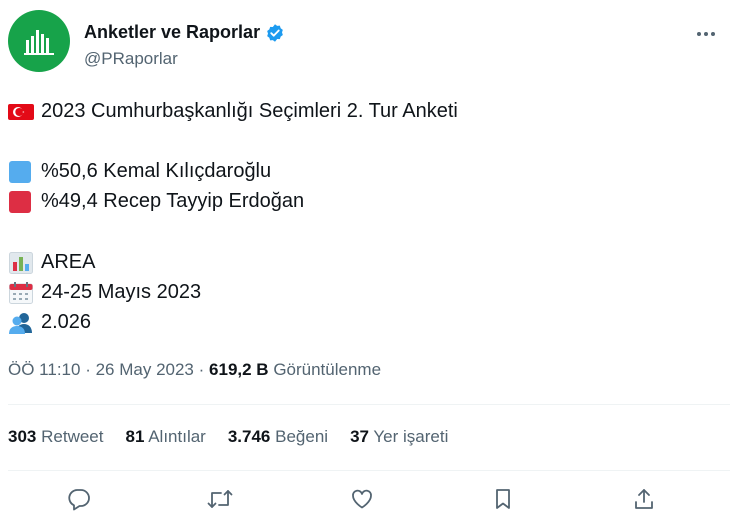 This screenshot has height=522, width=746. What do you see at coordinates (239, 369) in the screenshot?
I see `views-count: 619,2 B` at bounding box center [239, 369].